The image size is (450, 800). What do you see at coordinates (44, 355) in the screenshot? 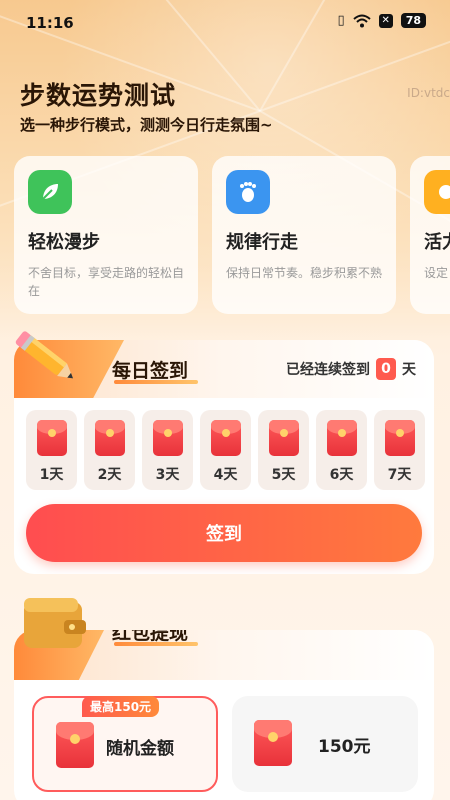
I see `pencil-icon` at bounding box center [44, 355].